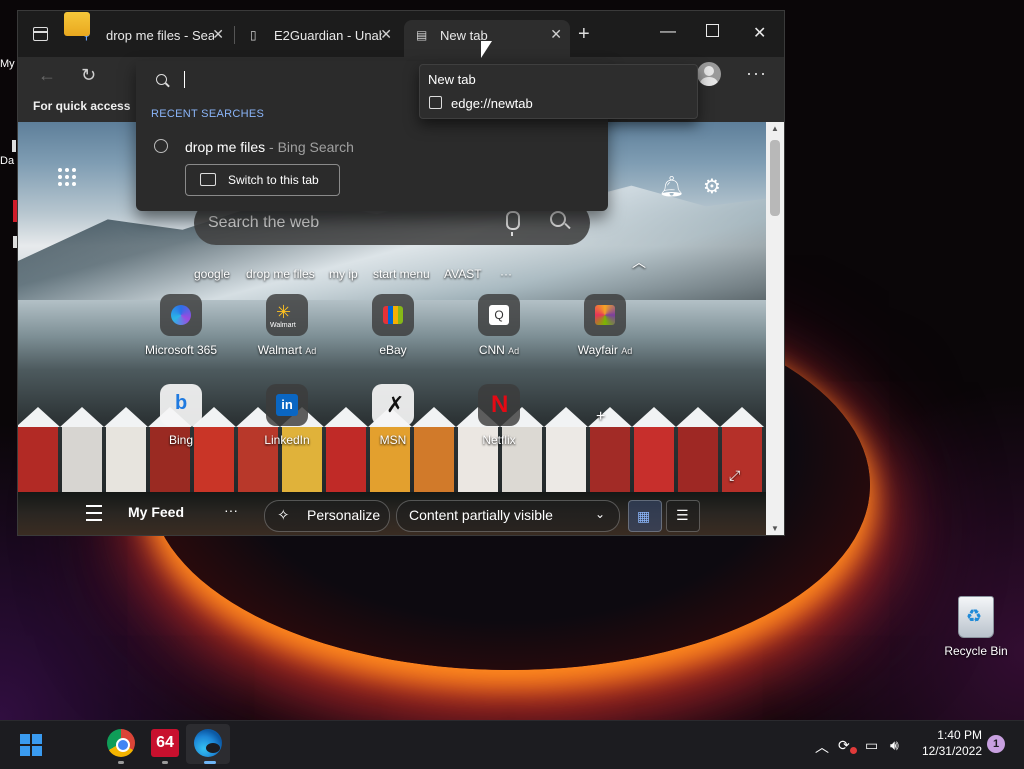 The width and height of the screenshot is (1024, 769). I want to click on apps-launcher-icon, so click(69, 179).